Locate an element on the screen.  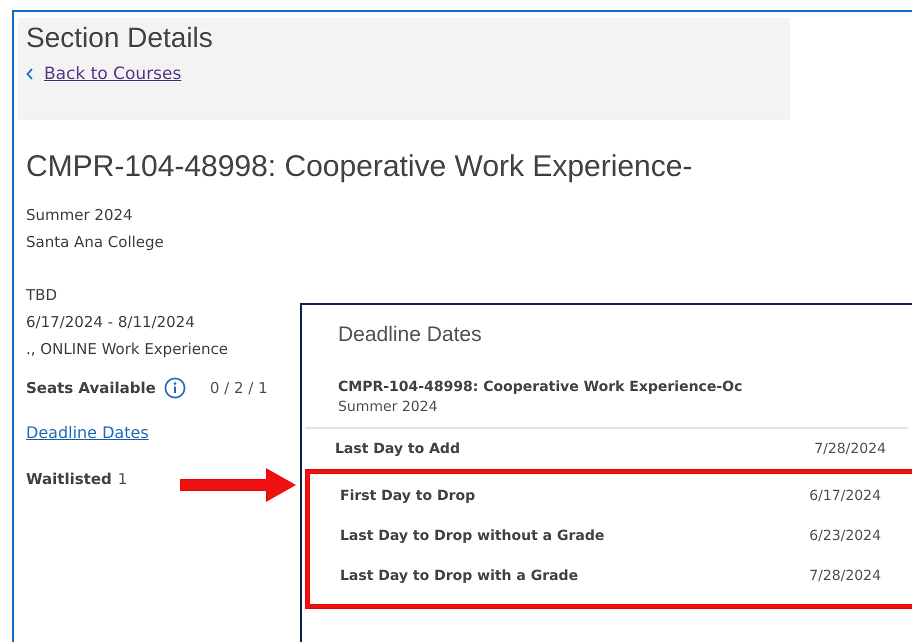
course-title: CMPR-104-48998: Cooperative Work Experience-Oc is located at coordinates (541, 387).